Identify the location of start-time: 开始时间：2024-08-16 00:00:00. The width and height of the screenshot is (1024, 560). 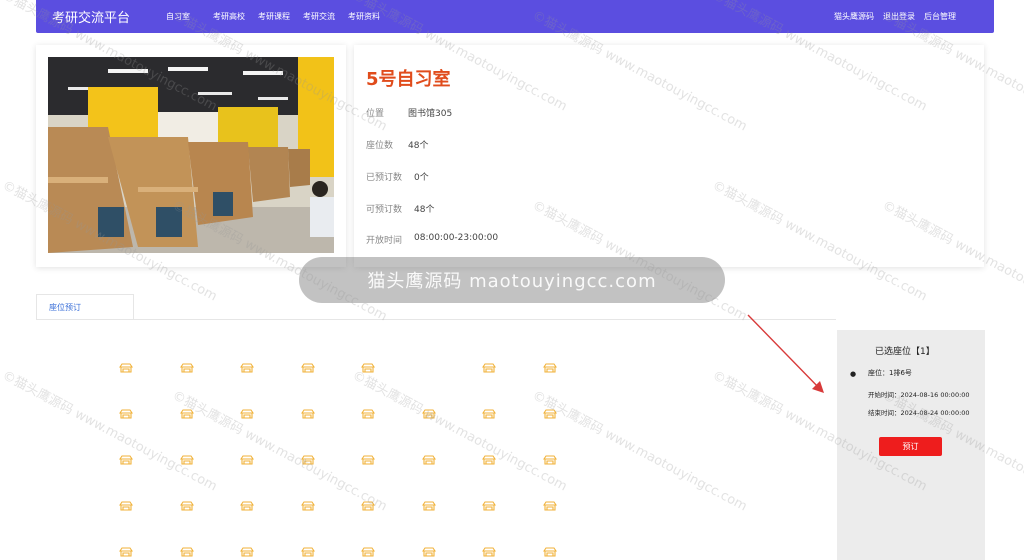
(919, 395).